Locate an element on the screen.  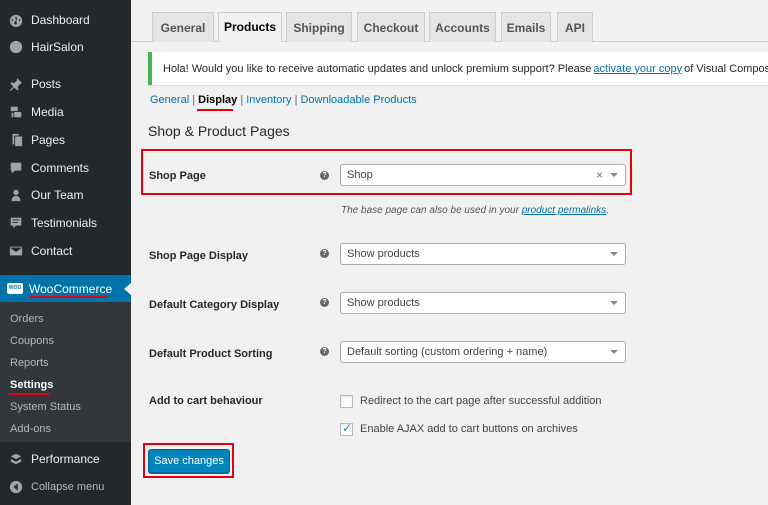
menu-item-label: WooCommerce is located at coordinates (71, 288).